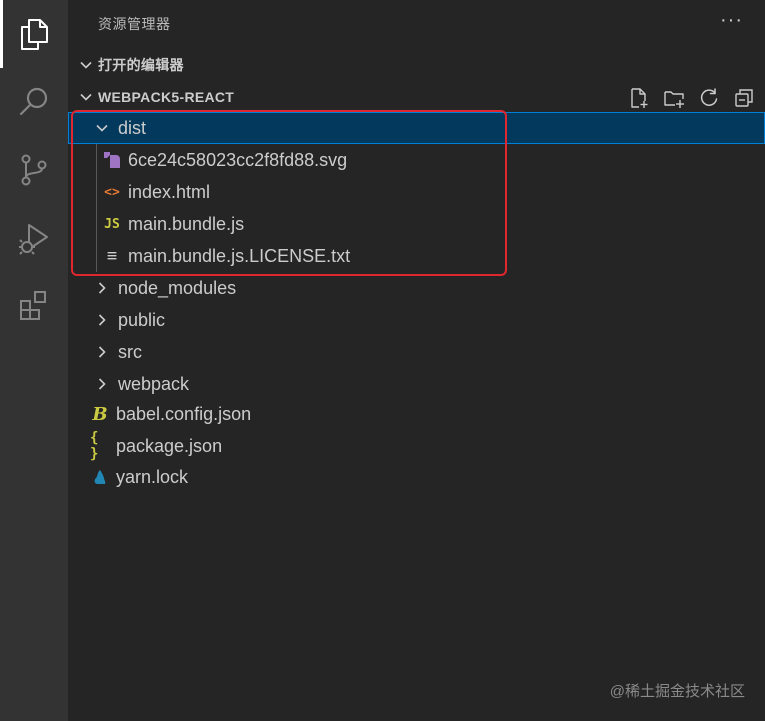 The image size is (765, 721). I want to click on tree-file-yarn-lock: yarn.lock, so click(416, 477).